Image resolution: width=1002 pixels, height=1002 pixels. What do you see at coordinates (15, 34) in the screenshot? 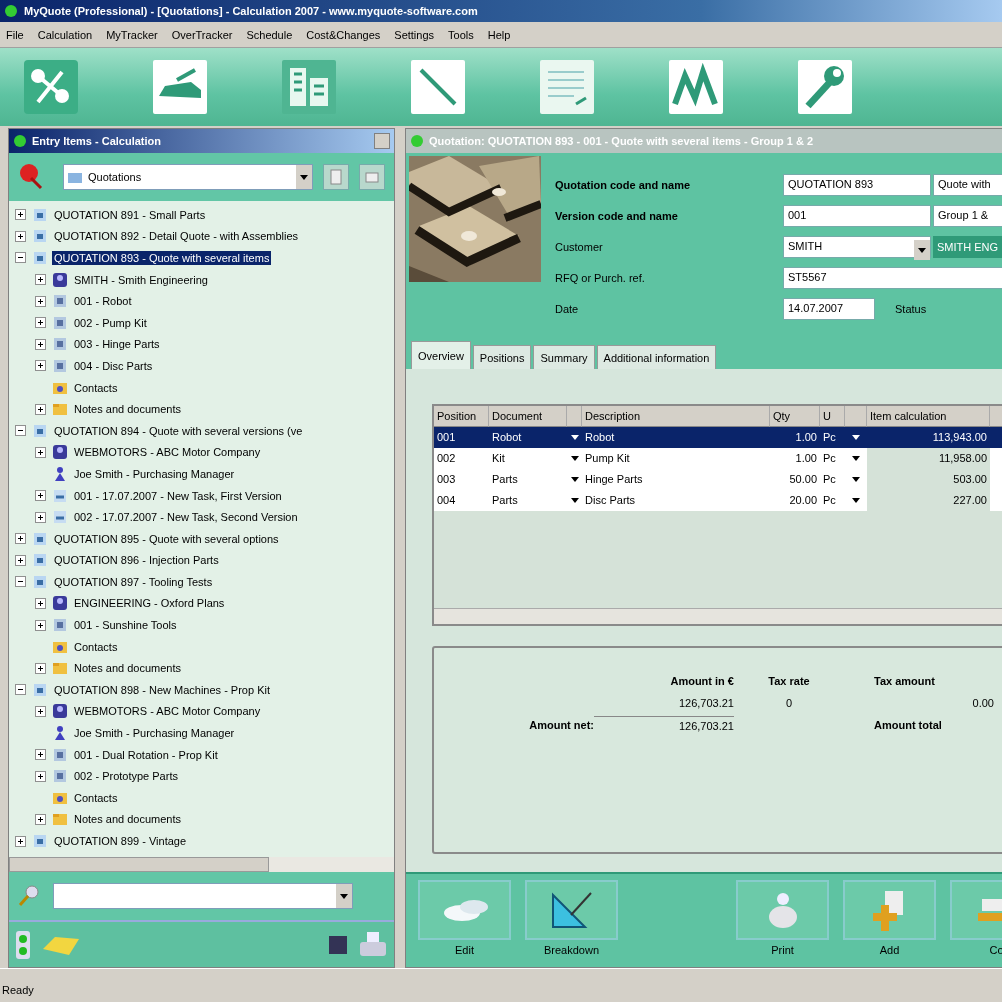
I see `menu-item: File` at bounding box center [15, 34].